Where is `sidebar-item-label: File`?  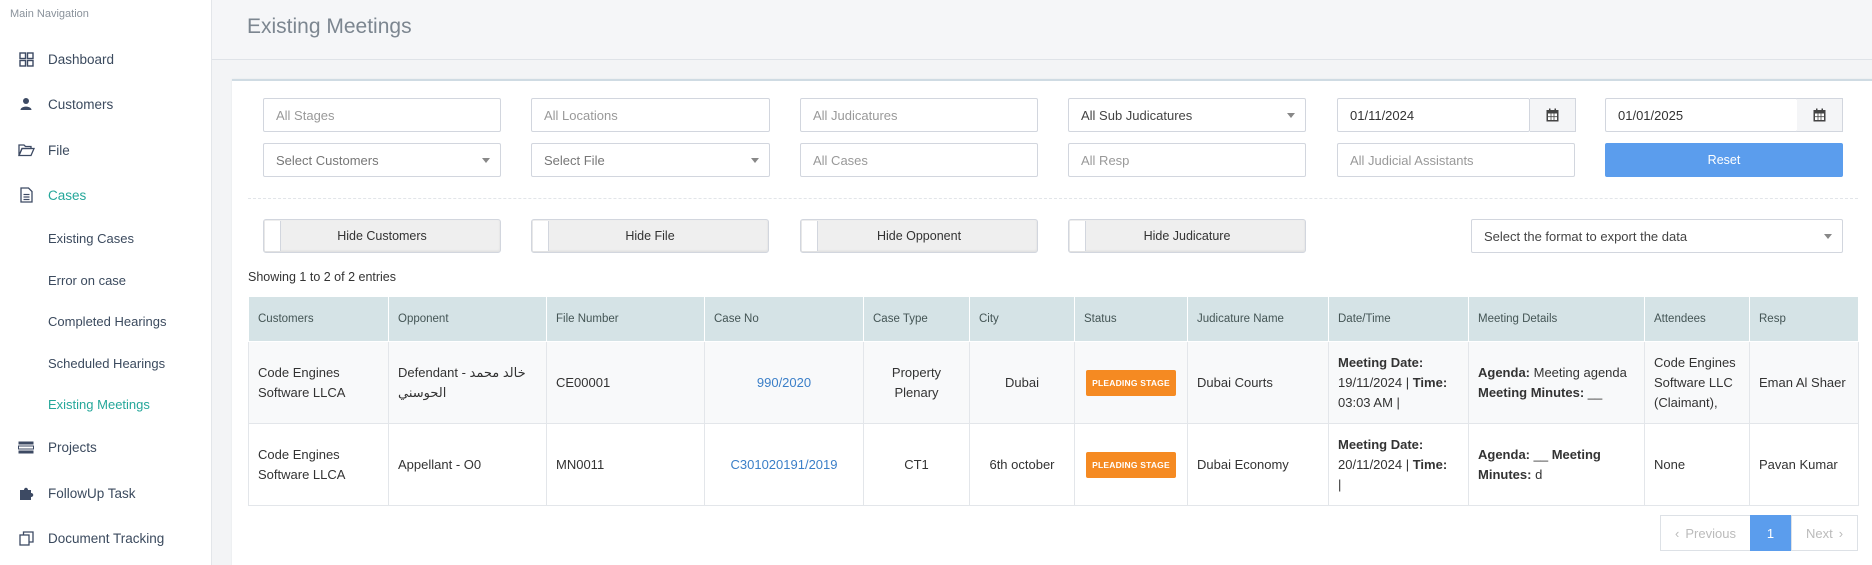 sidebar-item-label: File is located at coordinates (59, 150).